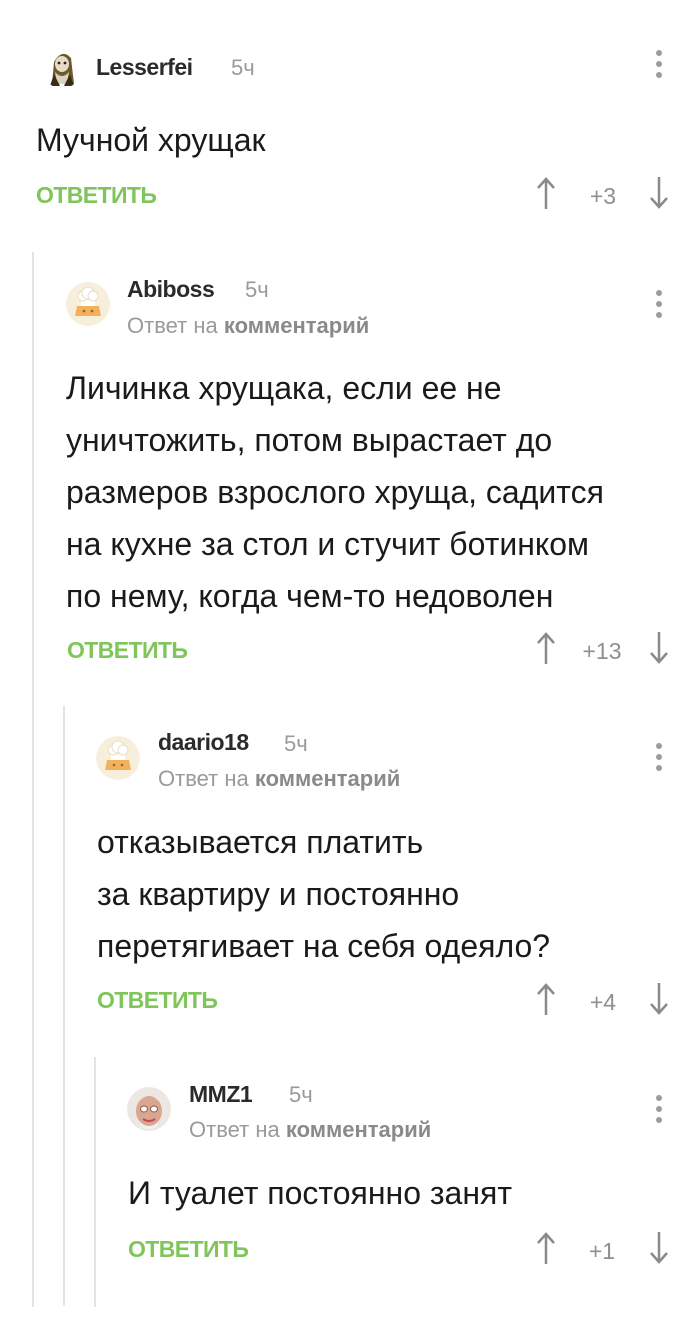  I want to click on comment-score: +3, so click(603, 196).